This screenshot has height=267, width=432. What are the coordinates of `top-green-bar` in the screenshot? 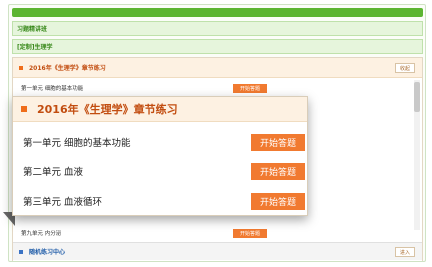 It's located at (217, 12).